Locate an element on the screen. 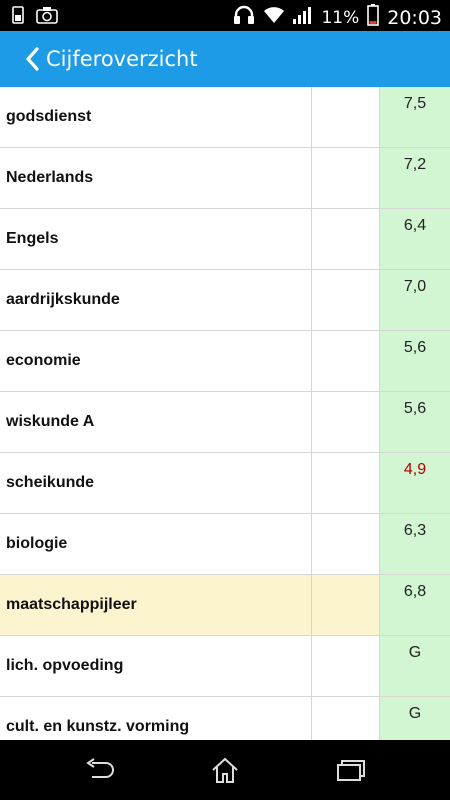 Image resolution: width=450 pixels, height=800 pixels. subject-cell: Nederlands is located at coordinates (156, 178).